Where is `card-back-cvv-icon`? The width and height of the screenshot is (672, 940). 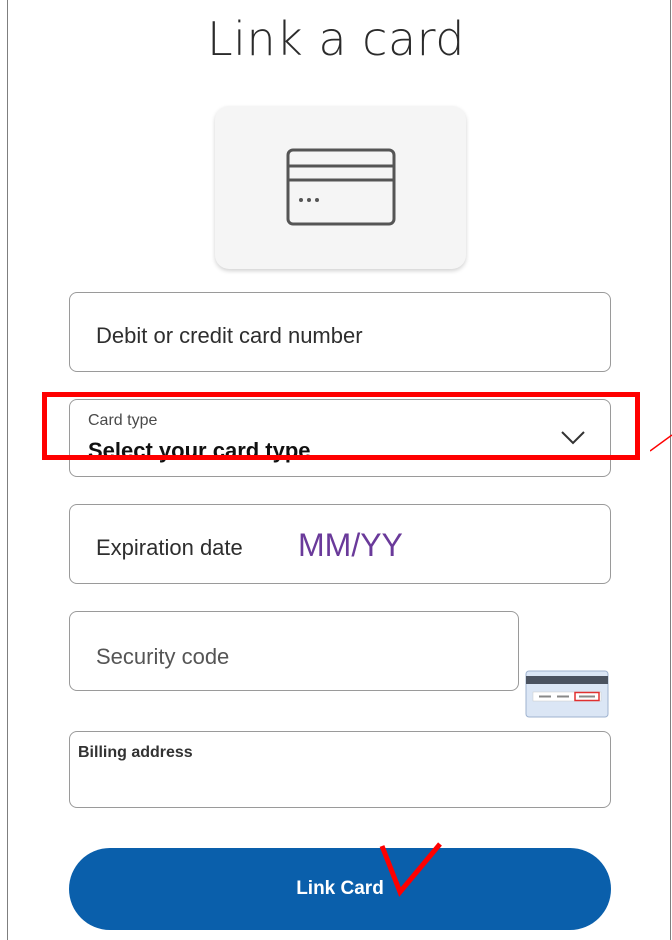 card-back-cvv-icon is located at coordinates (567, 694).